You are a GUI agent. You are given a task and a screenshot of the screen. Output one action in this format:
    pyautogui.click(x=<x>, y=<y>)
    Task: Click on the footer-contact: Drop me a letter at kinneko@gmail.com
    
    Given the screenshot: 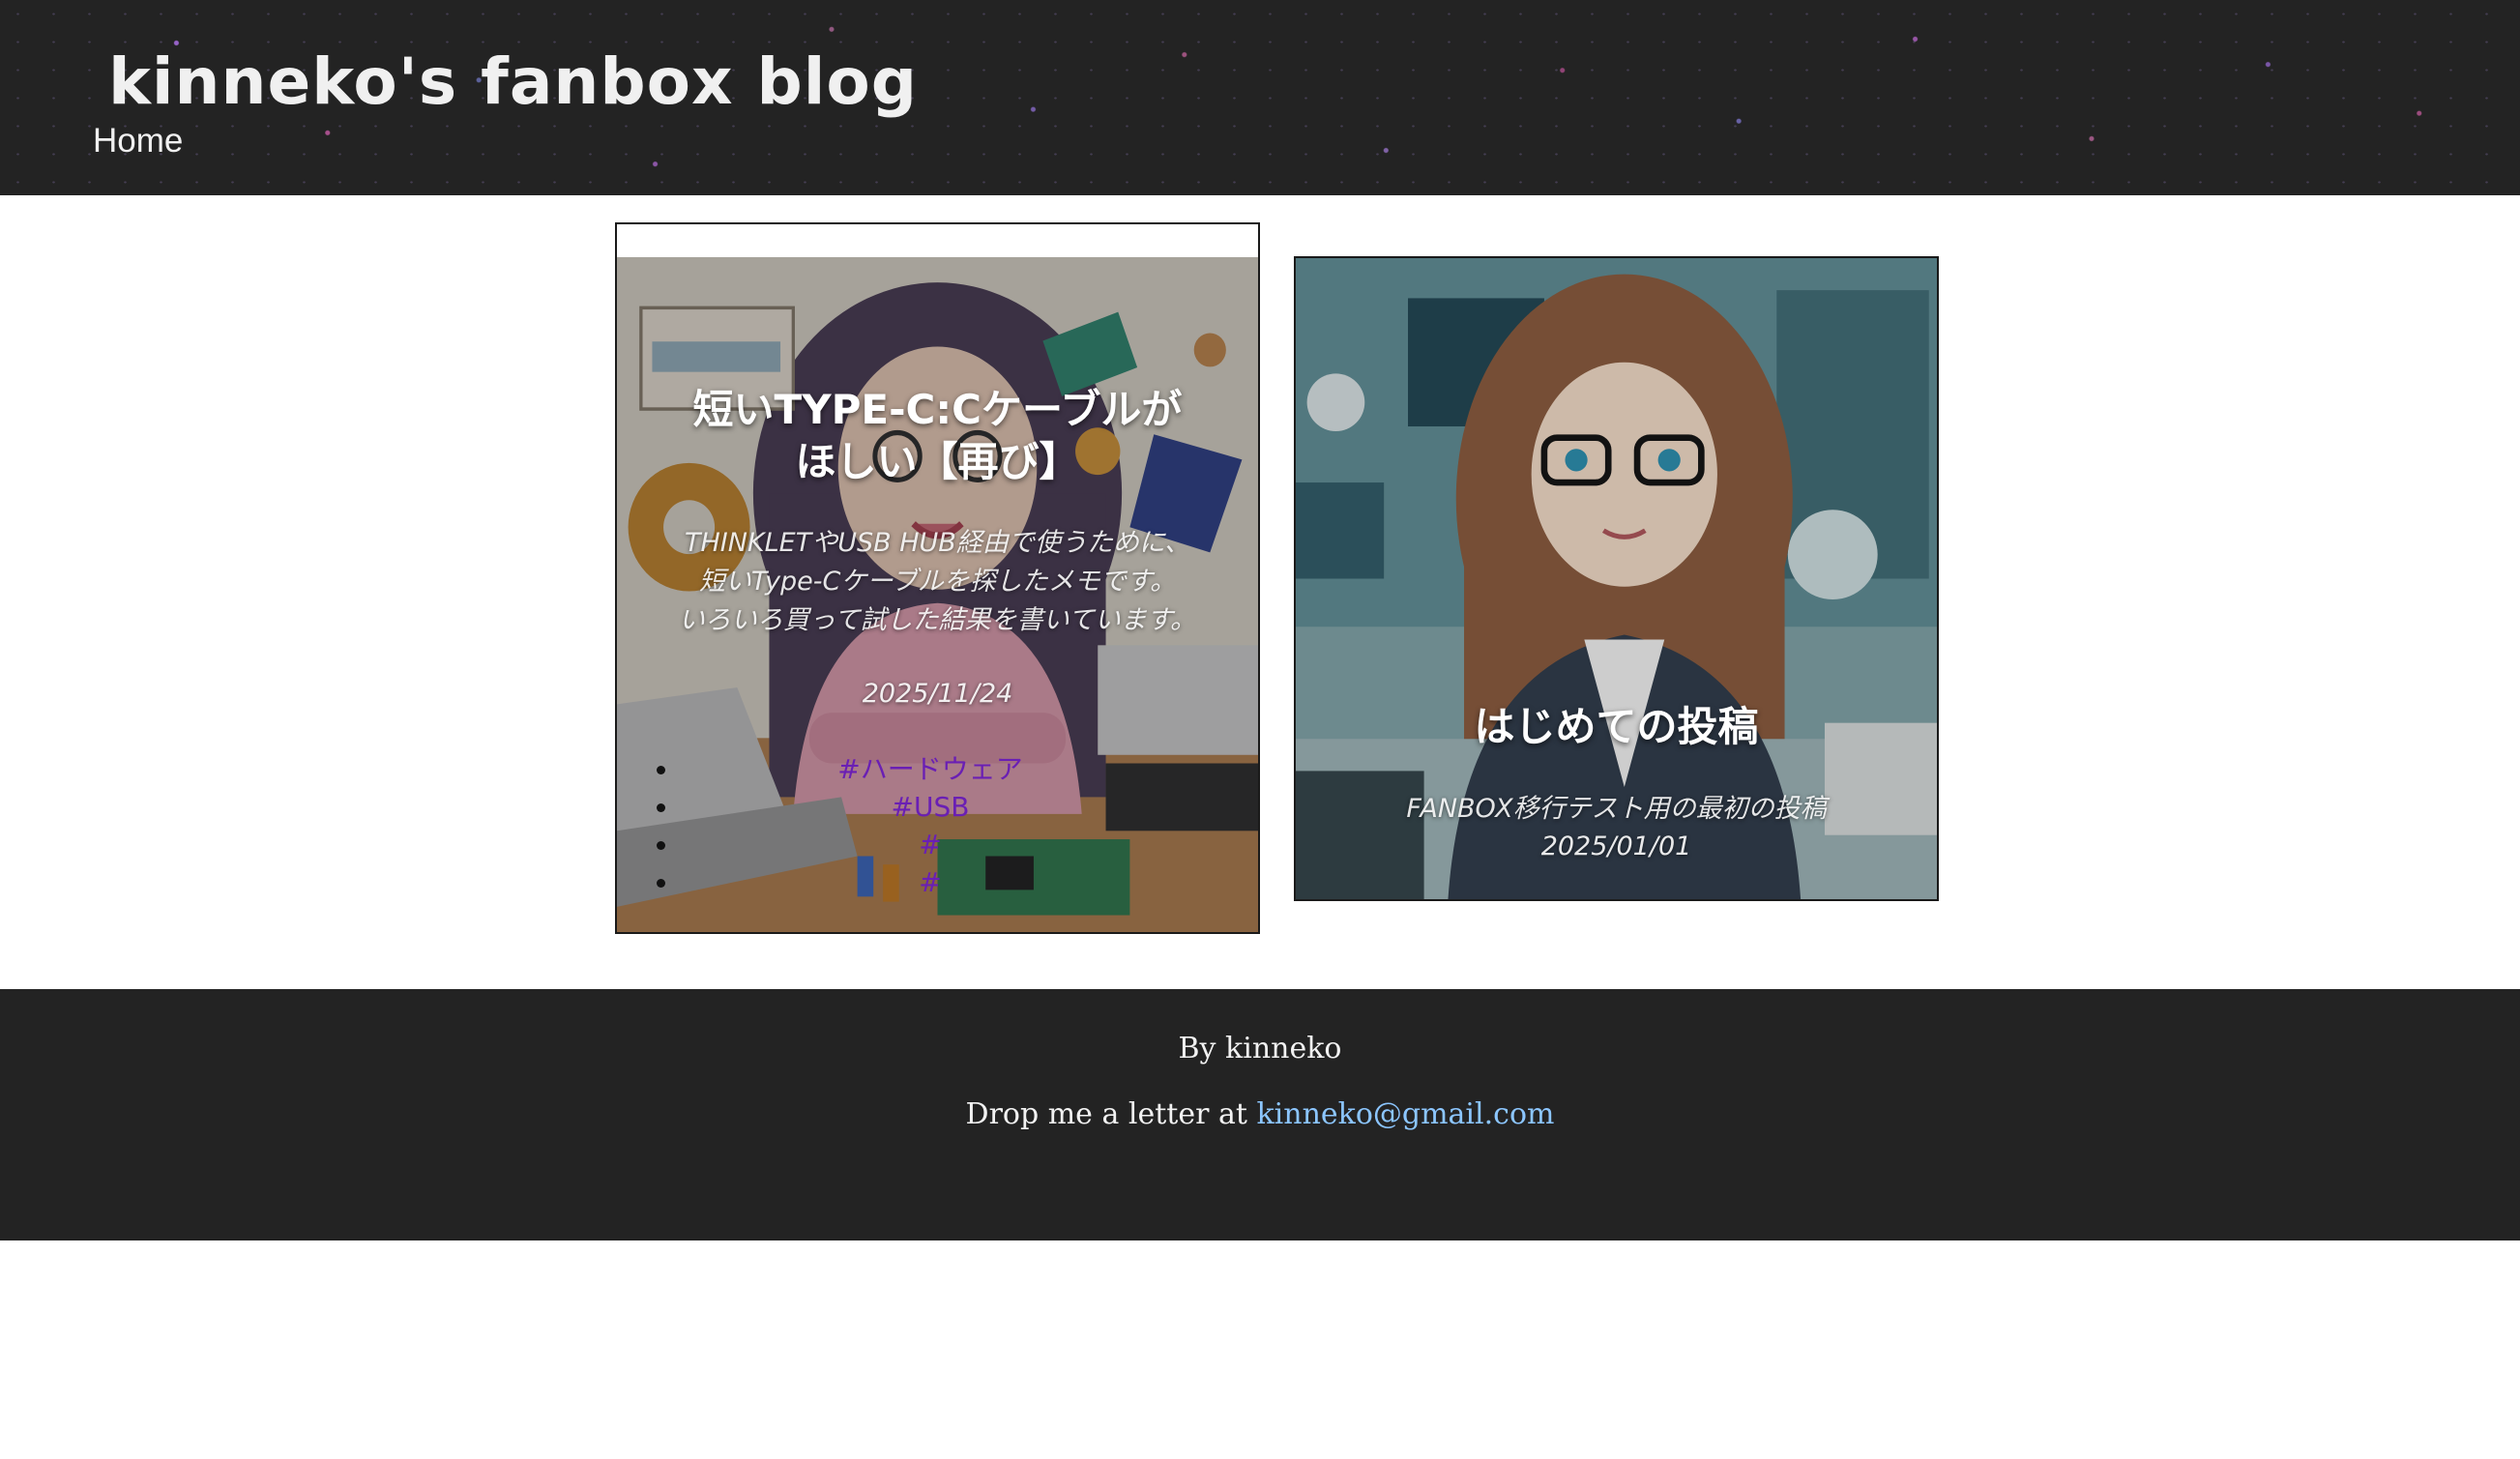 What is the action you would take?
    pyautogui.click(x=1260, y=1114)
    